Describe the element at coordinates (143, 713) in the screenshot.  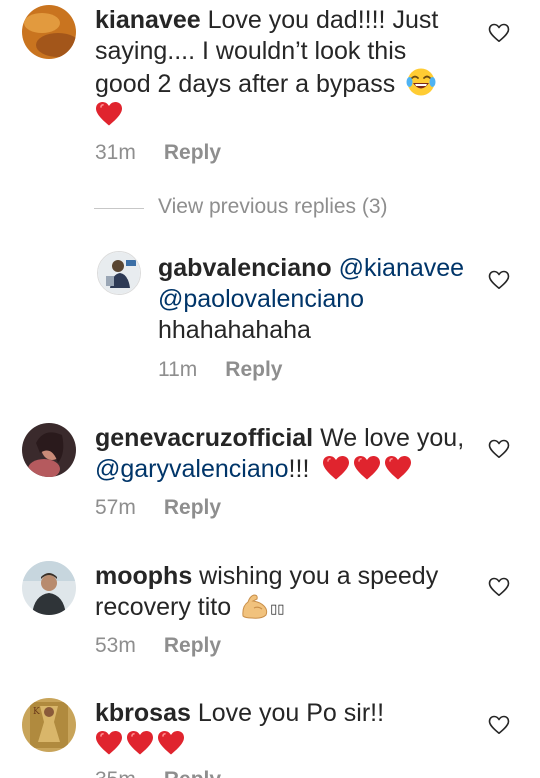
I see `username: kbrosas` at that location.